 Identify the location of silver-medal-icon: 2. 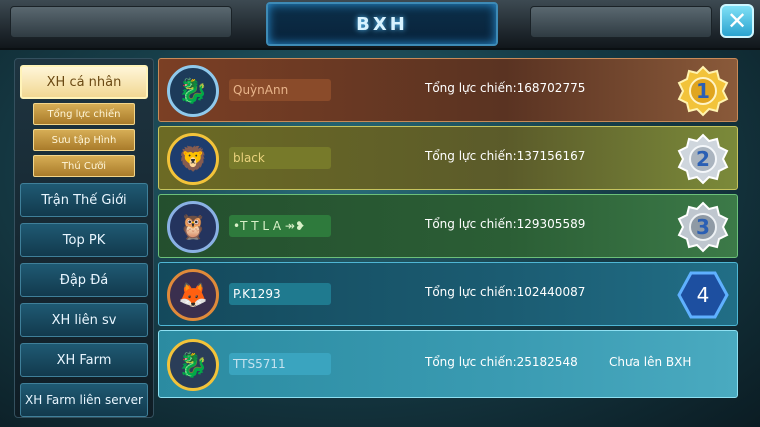
(703, 159).